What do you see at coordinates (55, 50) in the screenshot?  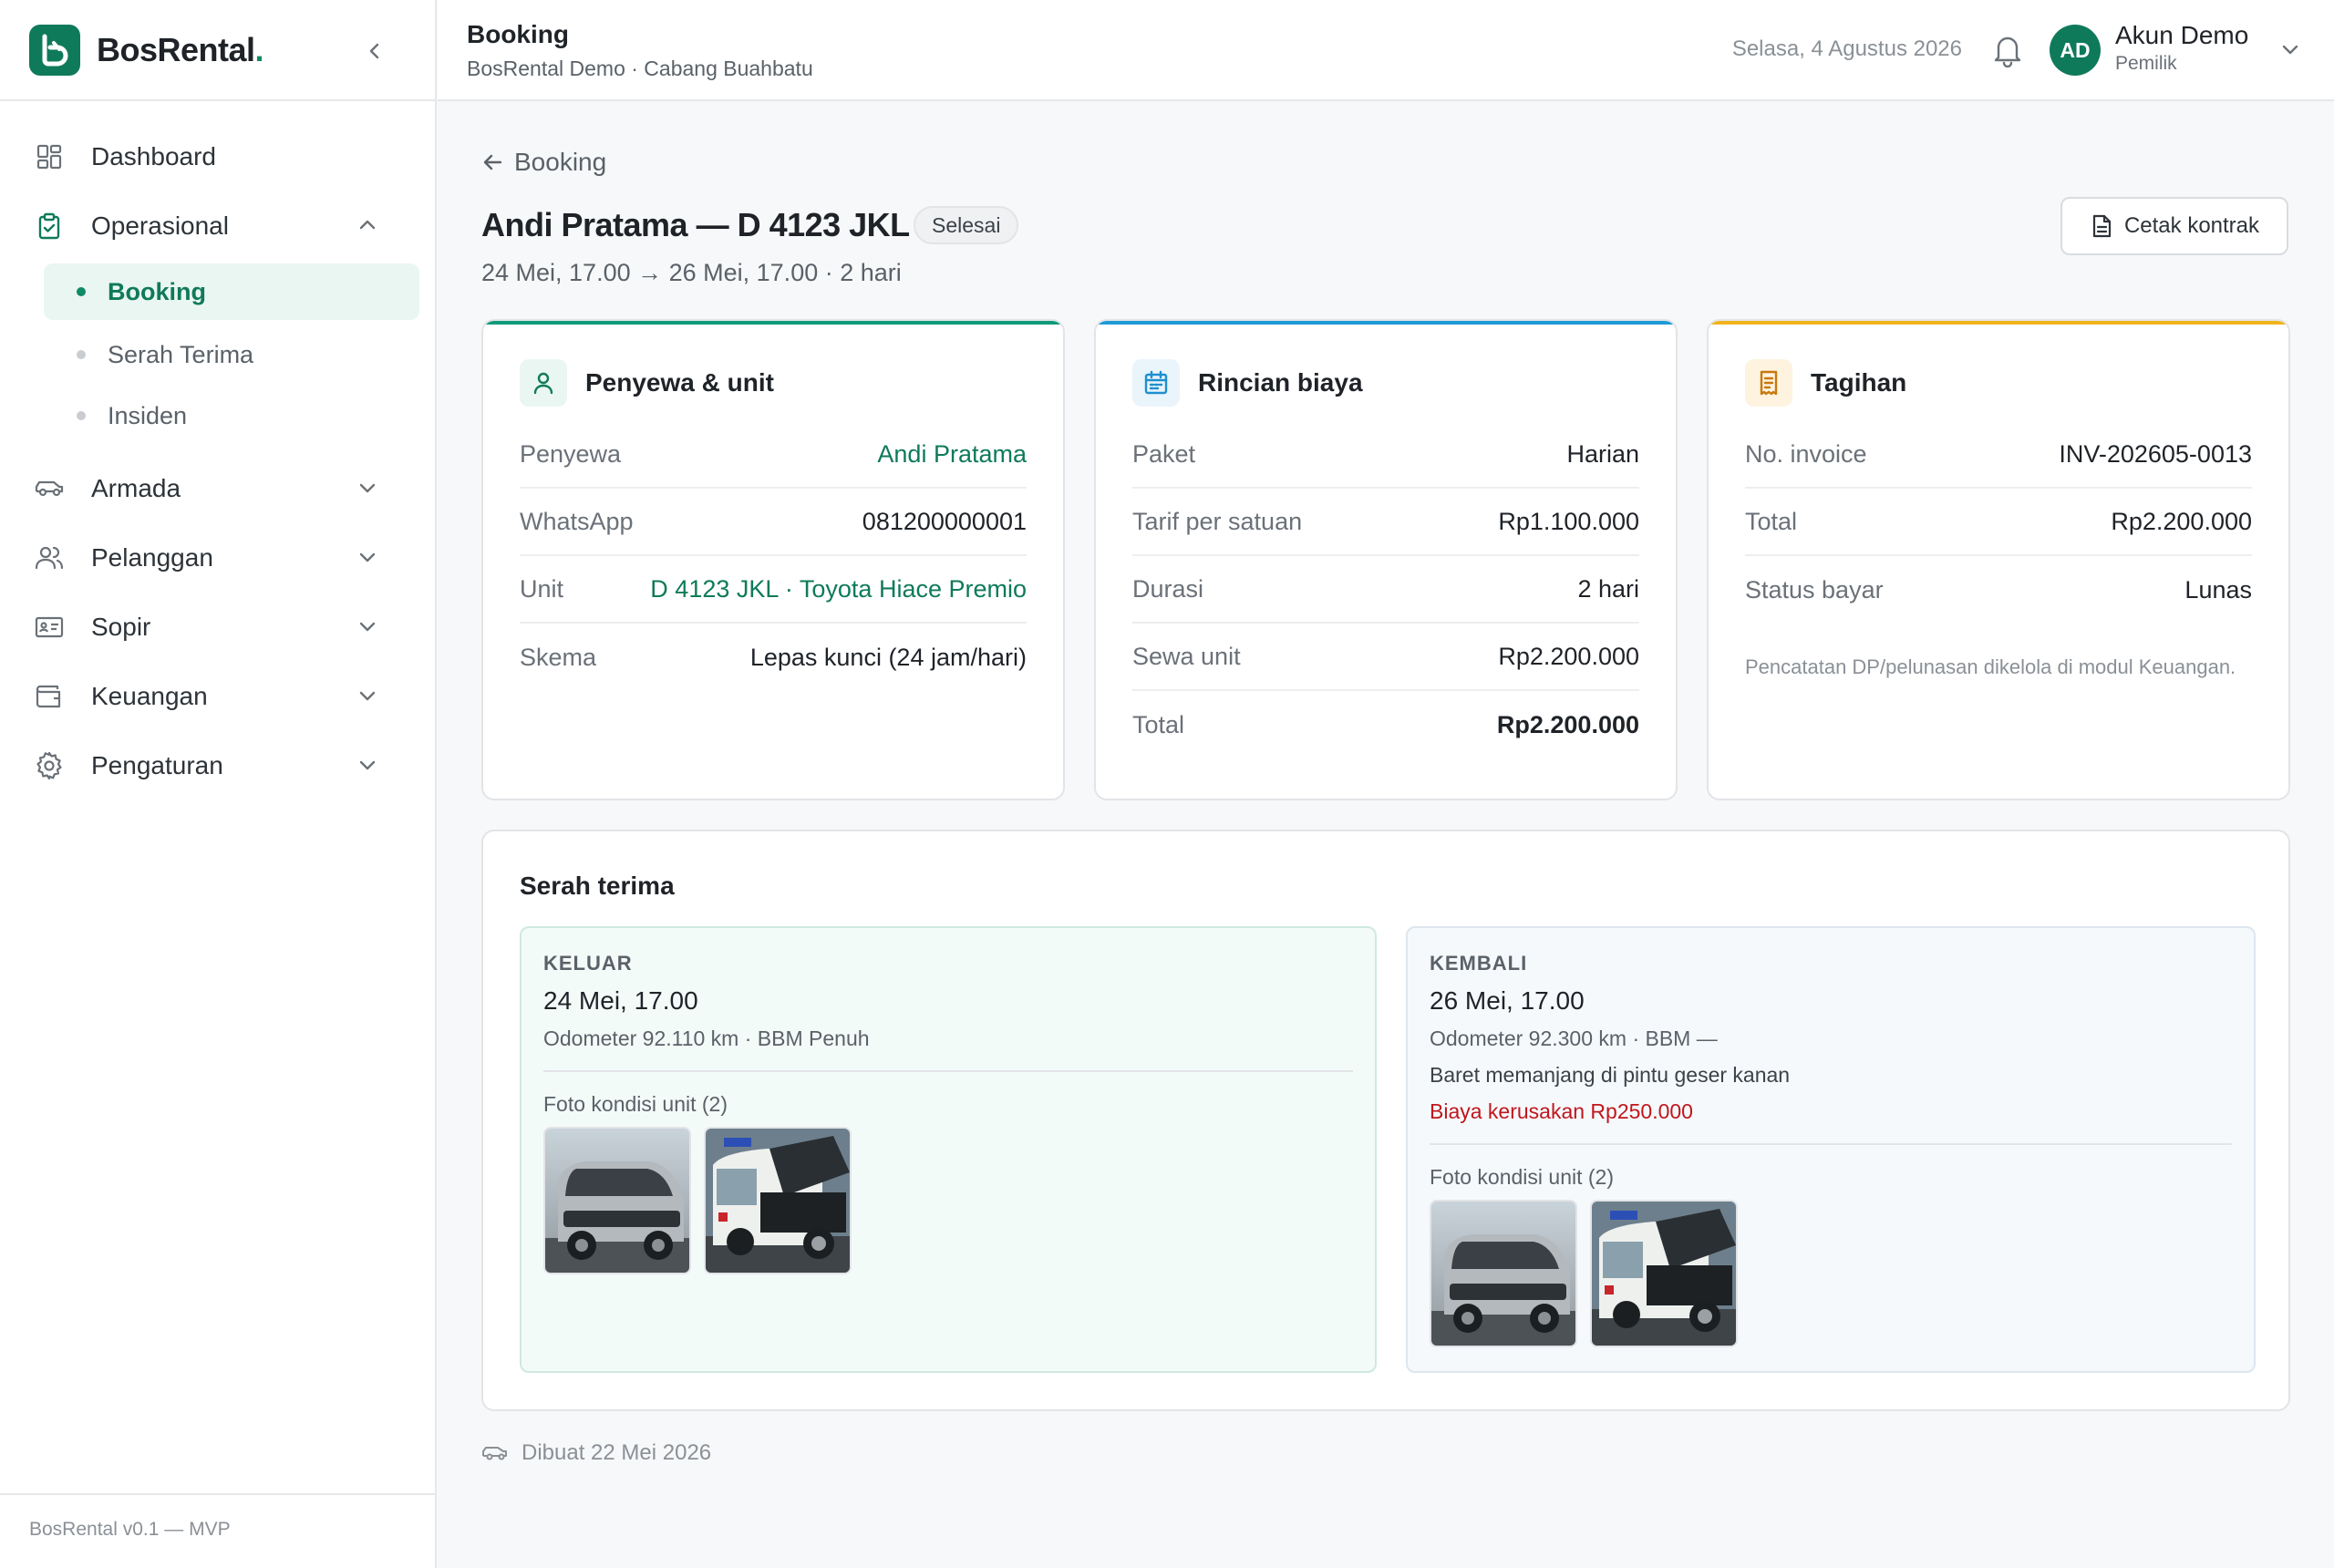 I see `brand-logo-icon` at bounding box center [55, 50].